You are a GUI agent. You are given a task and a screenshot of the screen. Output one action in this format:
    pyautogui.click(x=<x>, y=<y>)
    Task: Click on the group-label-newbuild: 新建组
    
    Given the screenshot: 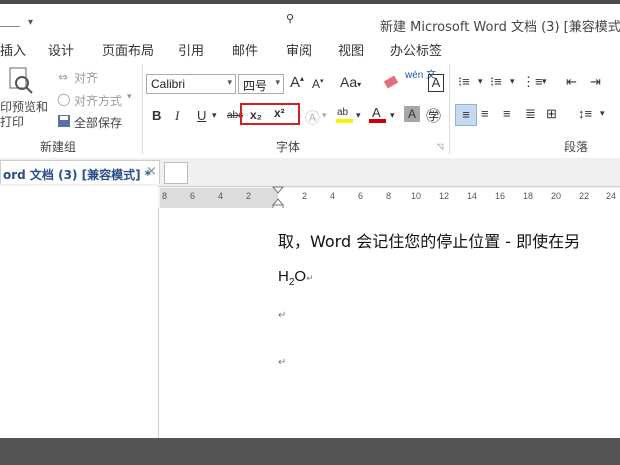 What is the action you would take?
    pyautogui.click(x=58, y=147)
    